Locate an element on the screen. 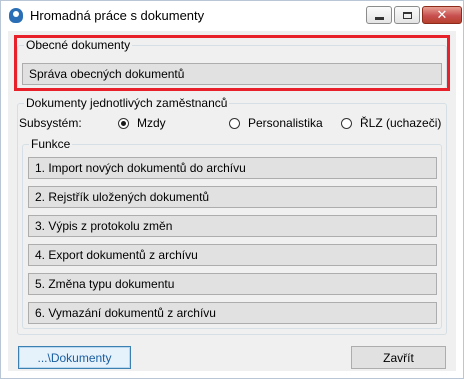 The width and height of the screenshot is (464, 379). radio-mzdy-circle is located at coordinates (123, 123).